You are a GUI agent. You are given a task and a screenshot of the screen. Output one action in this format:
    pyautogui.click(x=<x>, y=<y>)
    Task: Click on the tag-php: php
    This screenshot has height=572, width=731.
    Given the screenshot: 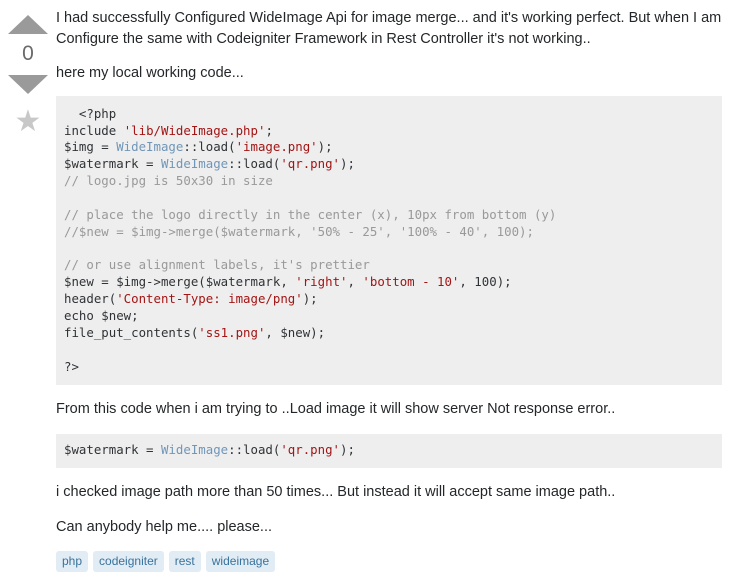 What is the action you would take?
    pyautogui.click(x=72, y=561)
    